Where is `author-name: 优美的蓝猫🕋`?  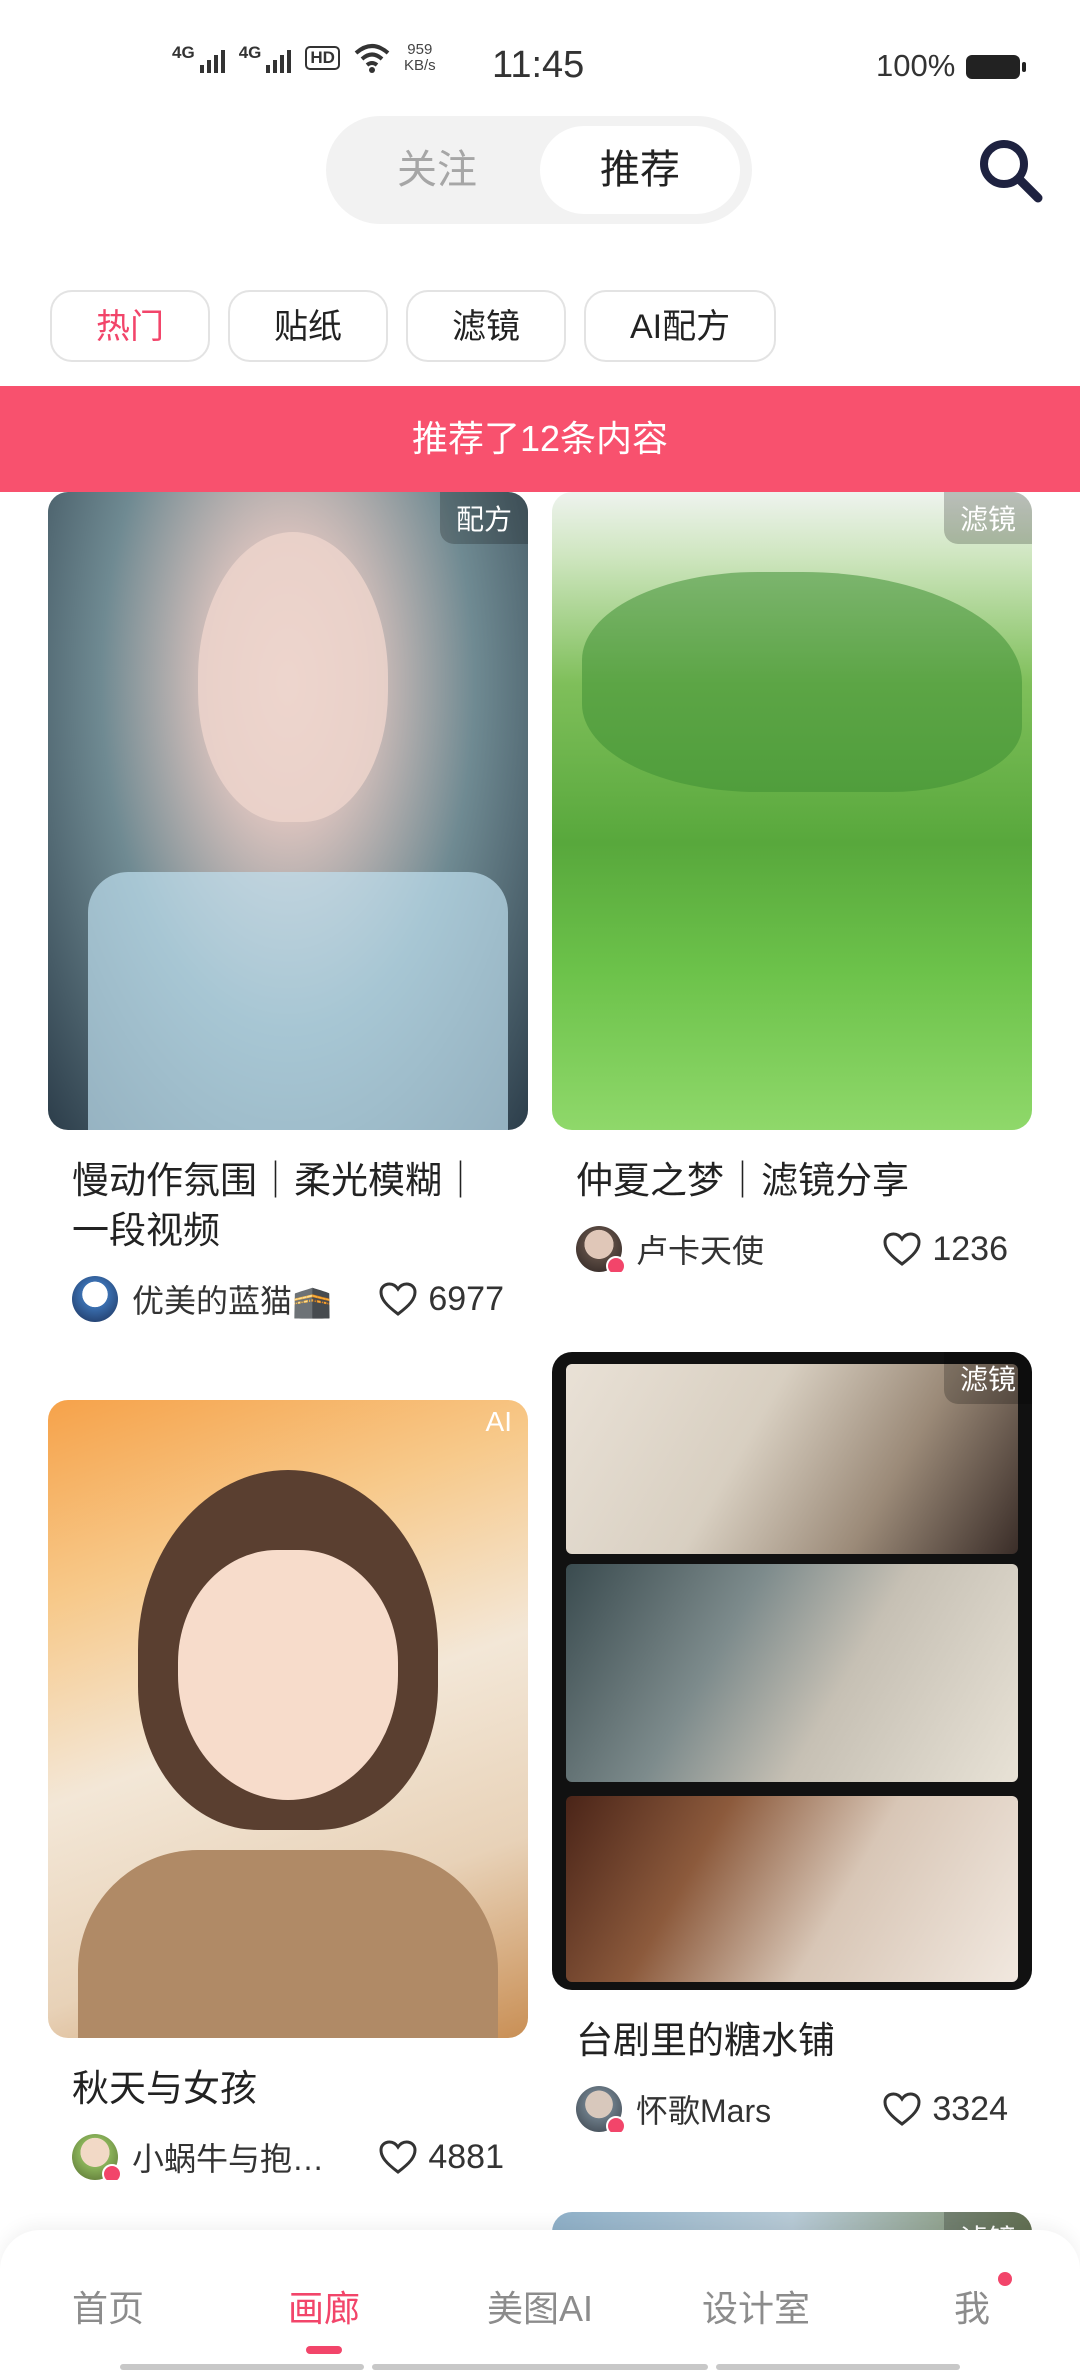
author-name: 优美的蓝猫🕋 is located at coordinates (232, 1299).